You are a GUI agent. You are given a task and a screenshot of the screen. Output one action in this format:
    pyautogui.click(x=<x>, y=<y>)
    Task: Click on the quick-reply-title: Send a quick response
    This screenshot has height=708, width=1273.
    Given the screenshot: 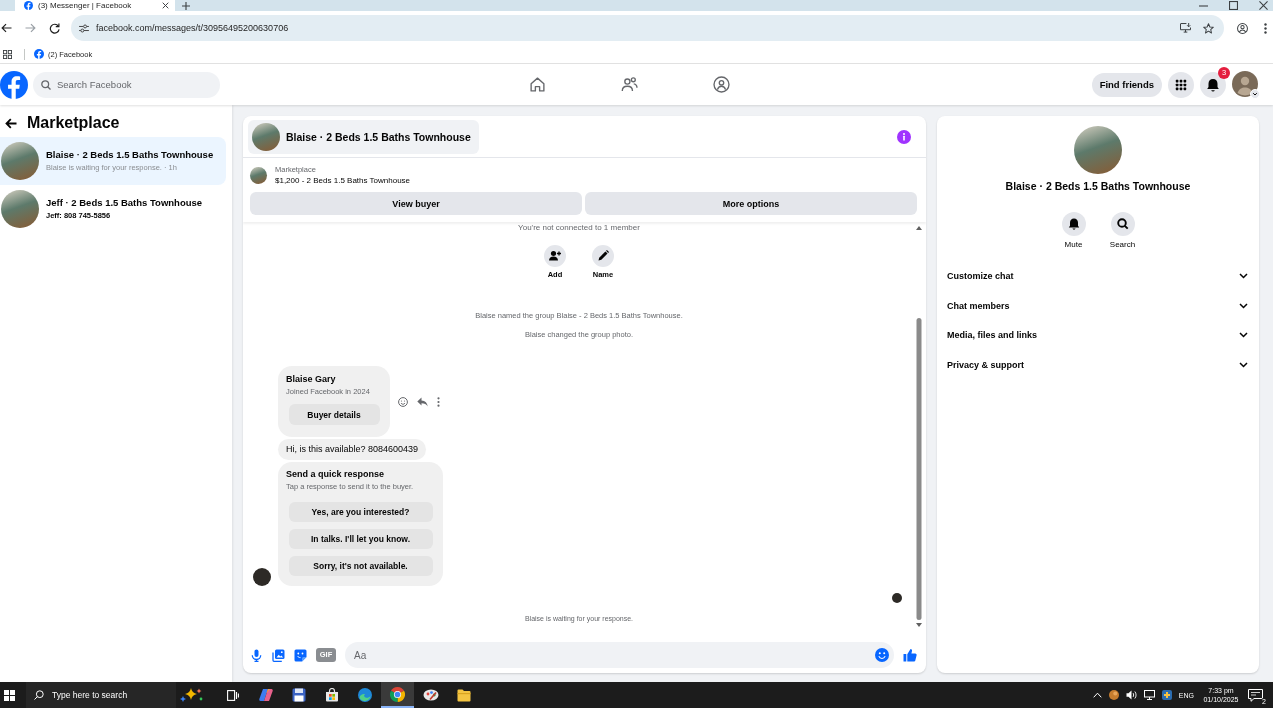 What is the action you would take?
    pyautogui.click(x=336, y=474)
    